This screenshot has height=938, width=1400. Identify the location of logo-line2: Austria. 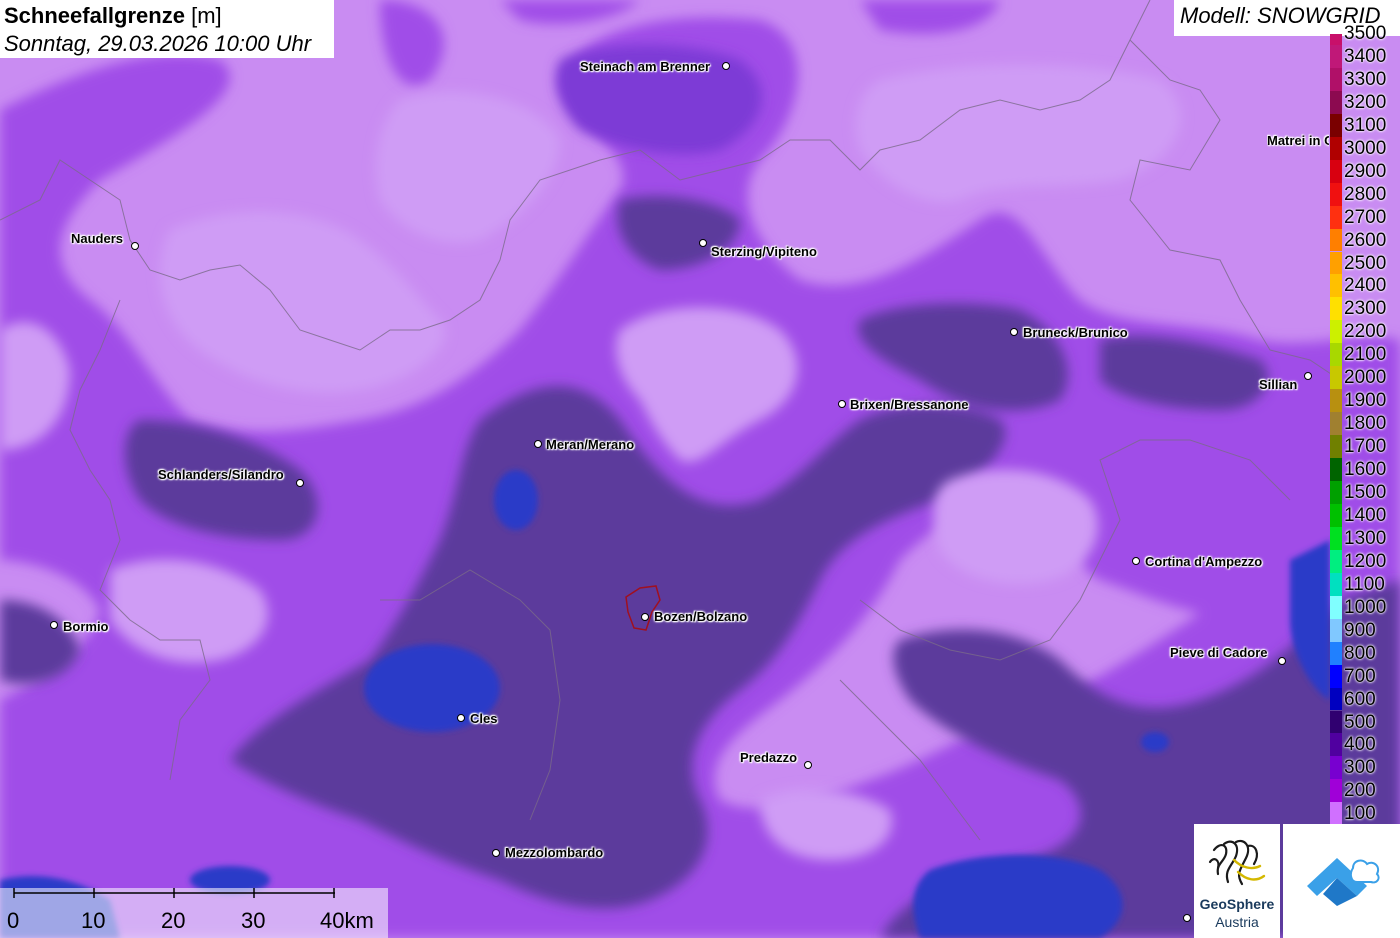
(1237, 922).